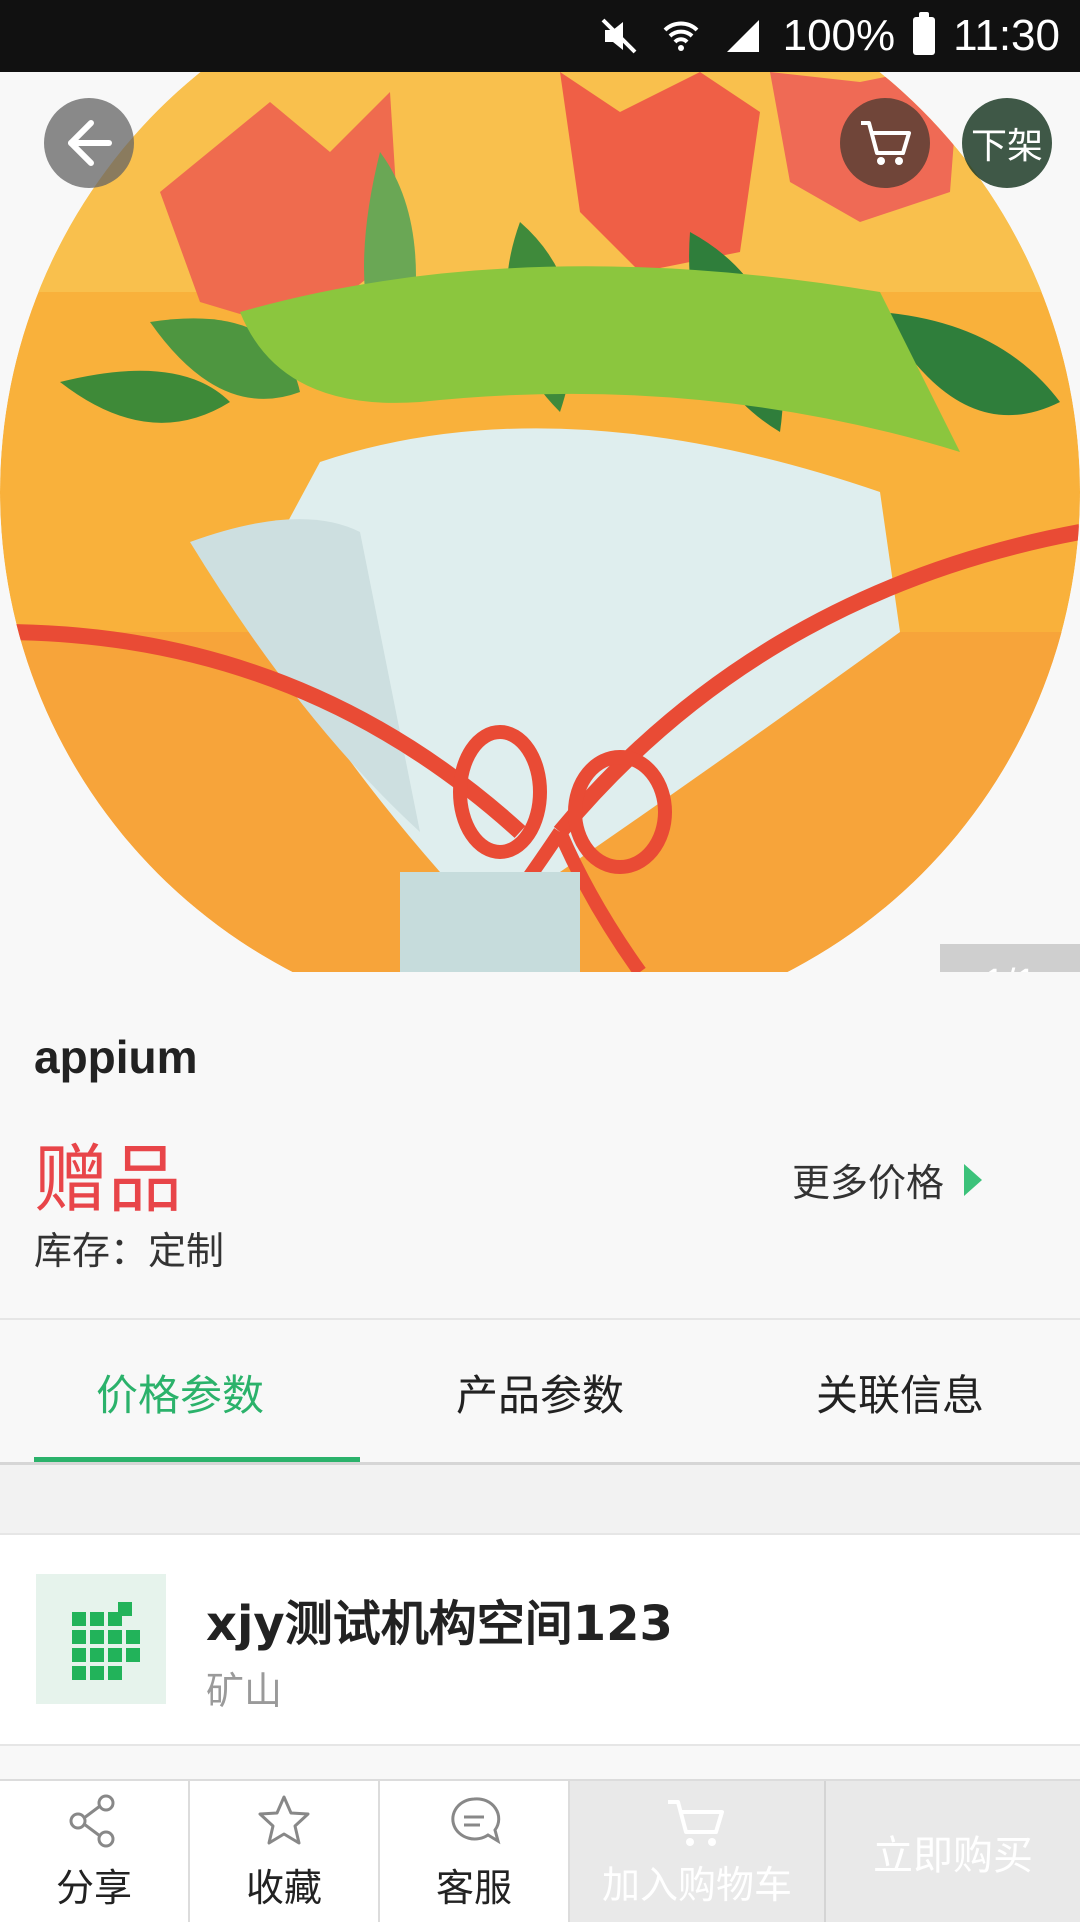  I want to click on image-pager: 1/1, so click(1010, 958).